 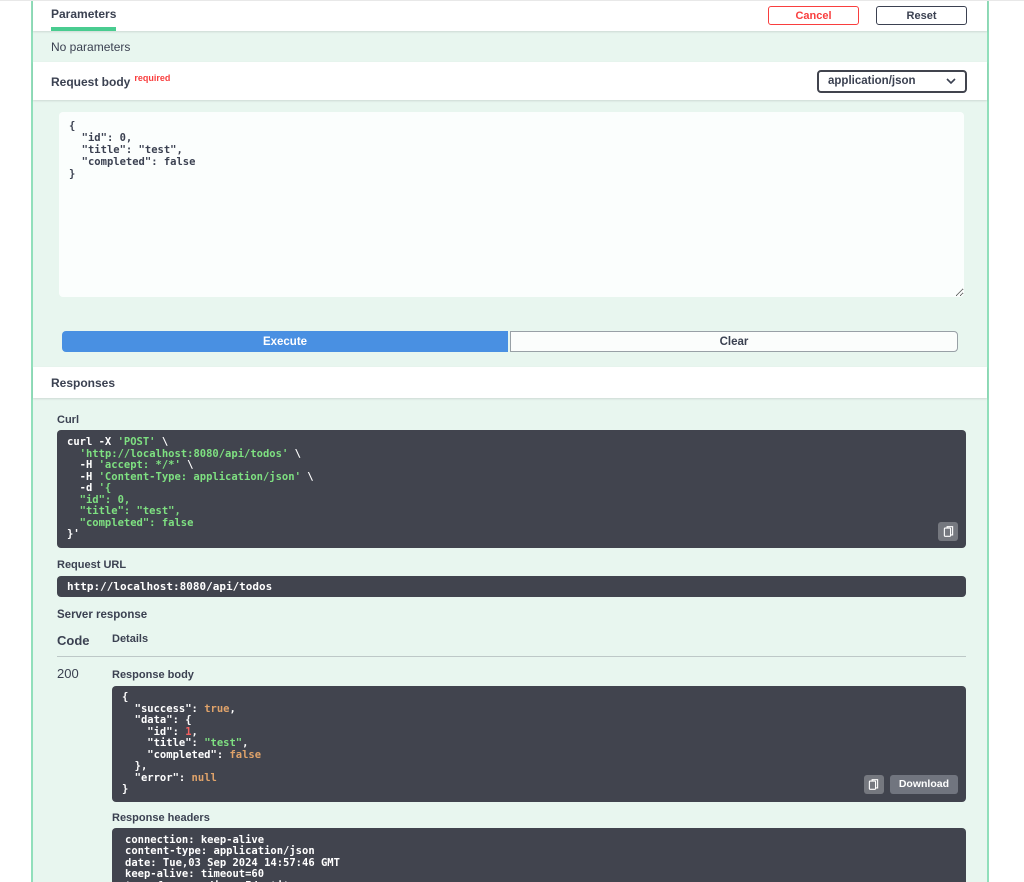 I want to click on request-url-value: http://localhost:8080/api/todos, so click(x=511, y=586).